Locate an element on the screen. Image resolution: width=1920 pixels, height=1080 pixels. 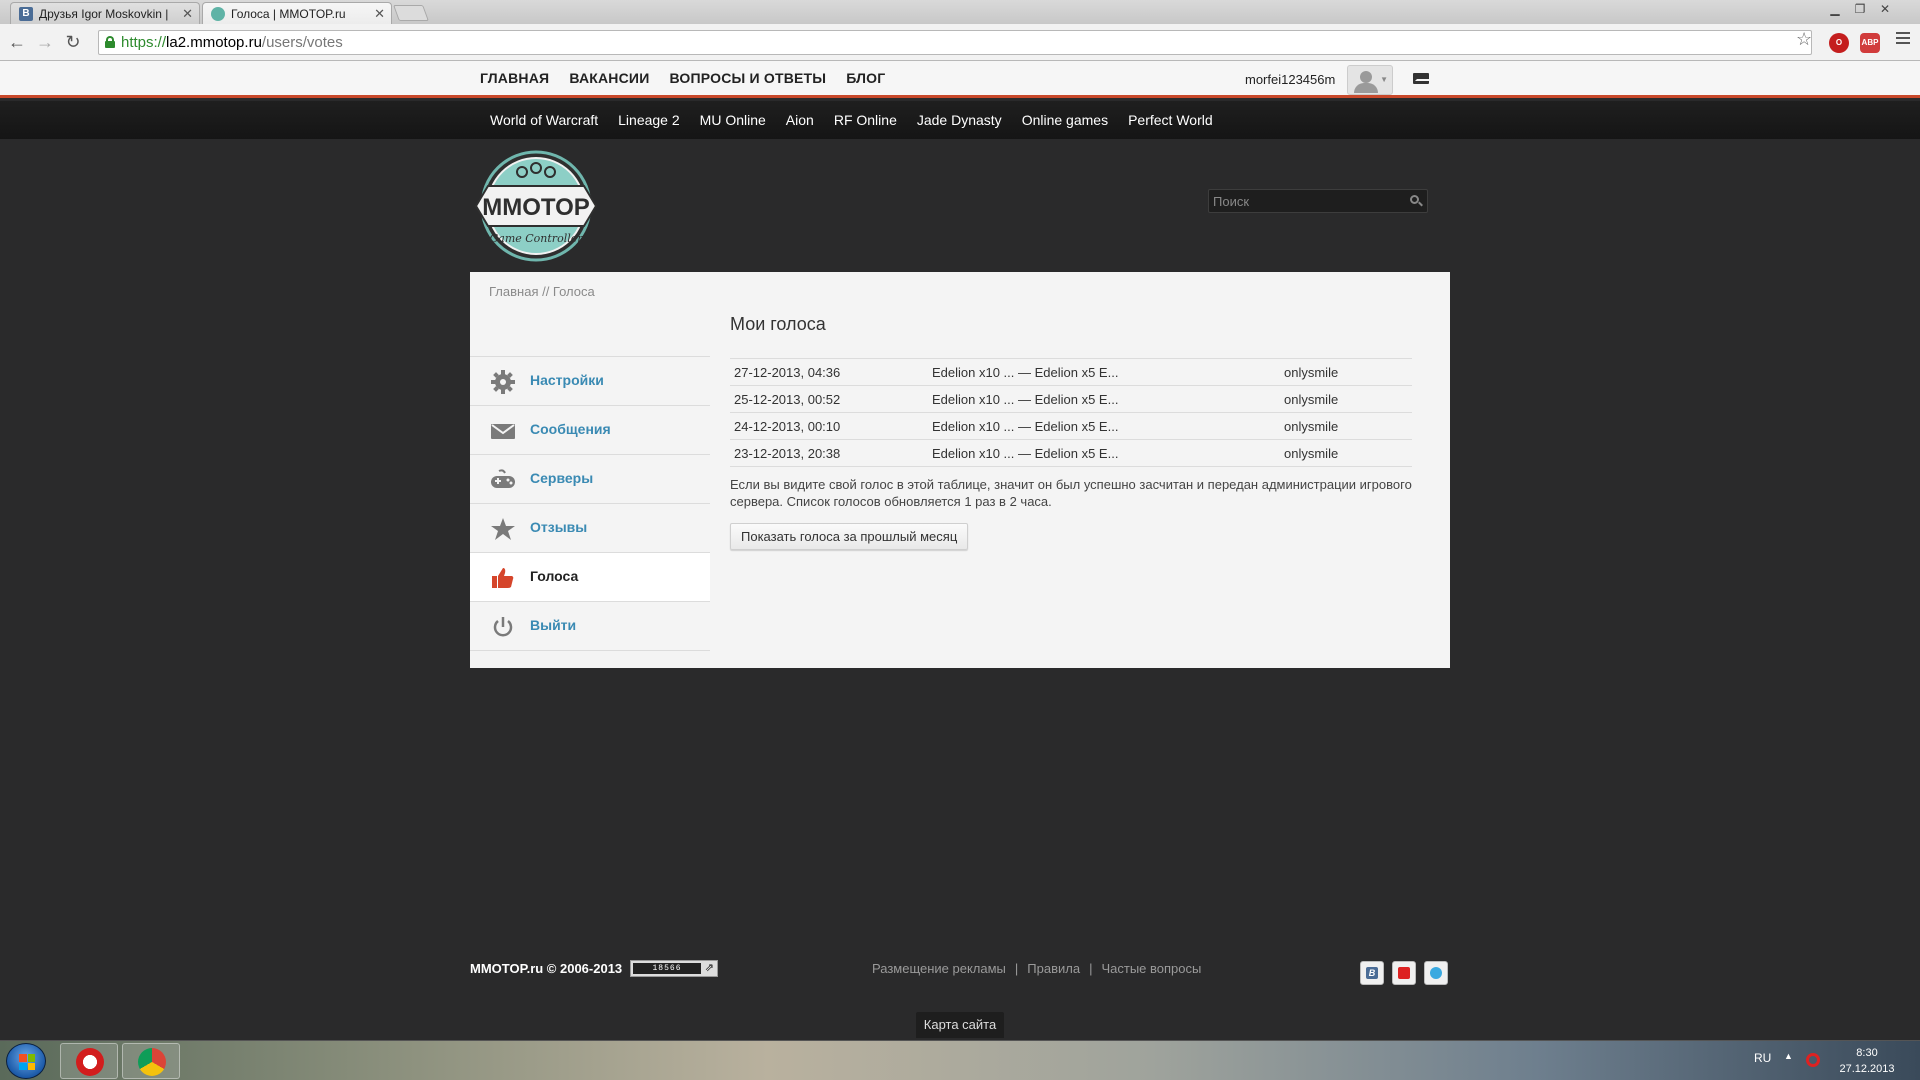
windows-icon is located at coordinates (27, 1062).